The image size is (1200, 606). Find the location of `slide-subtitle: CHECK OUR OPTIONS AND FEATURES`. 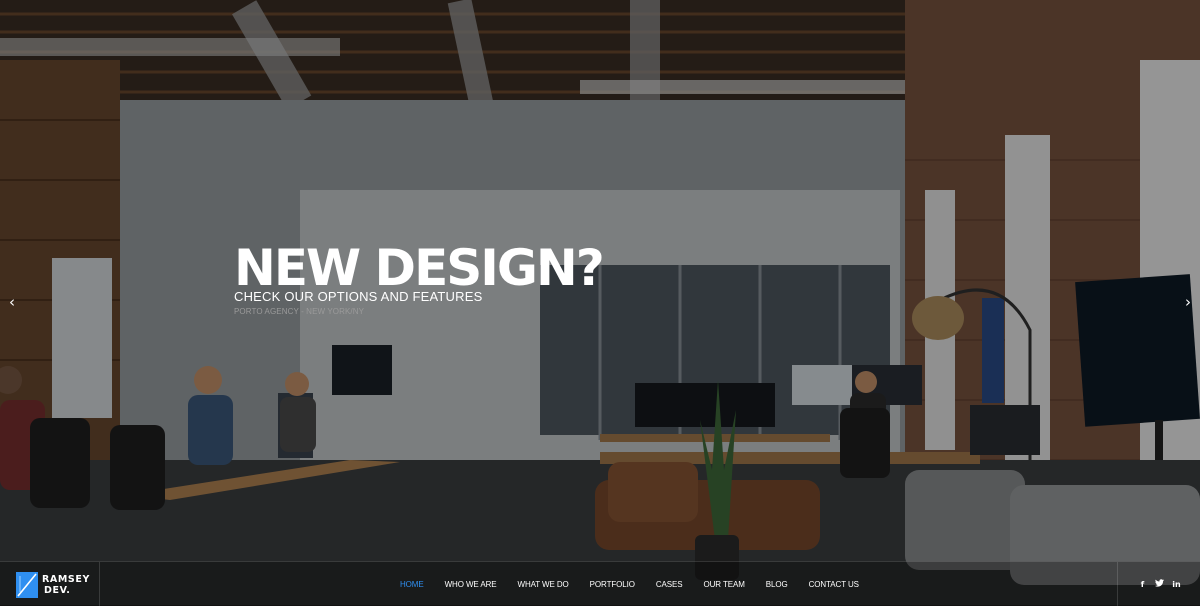

slide-subtitle: CHECK OUR OPTIONS AND FEATURES is located at coordinates (358, 296).